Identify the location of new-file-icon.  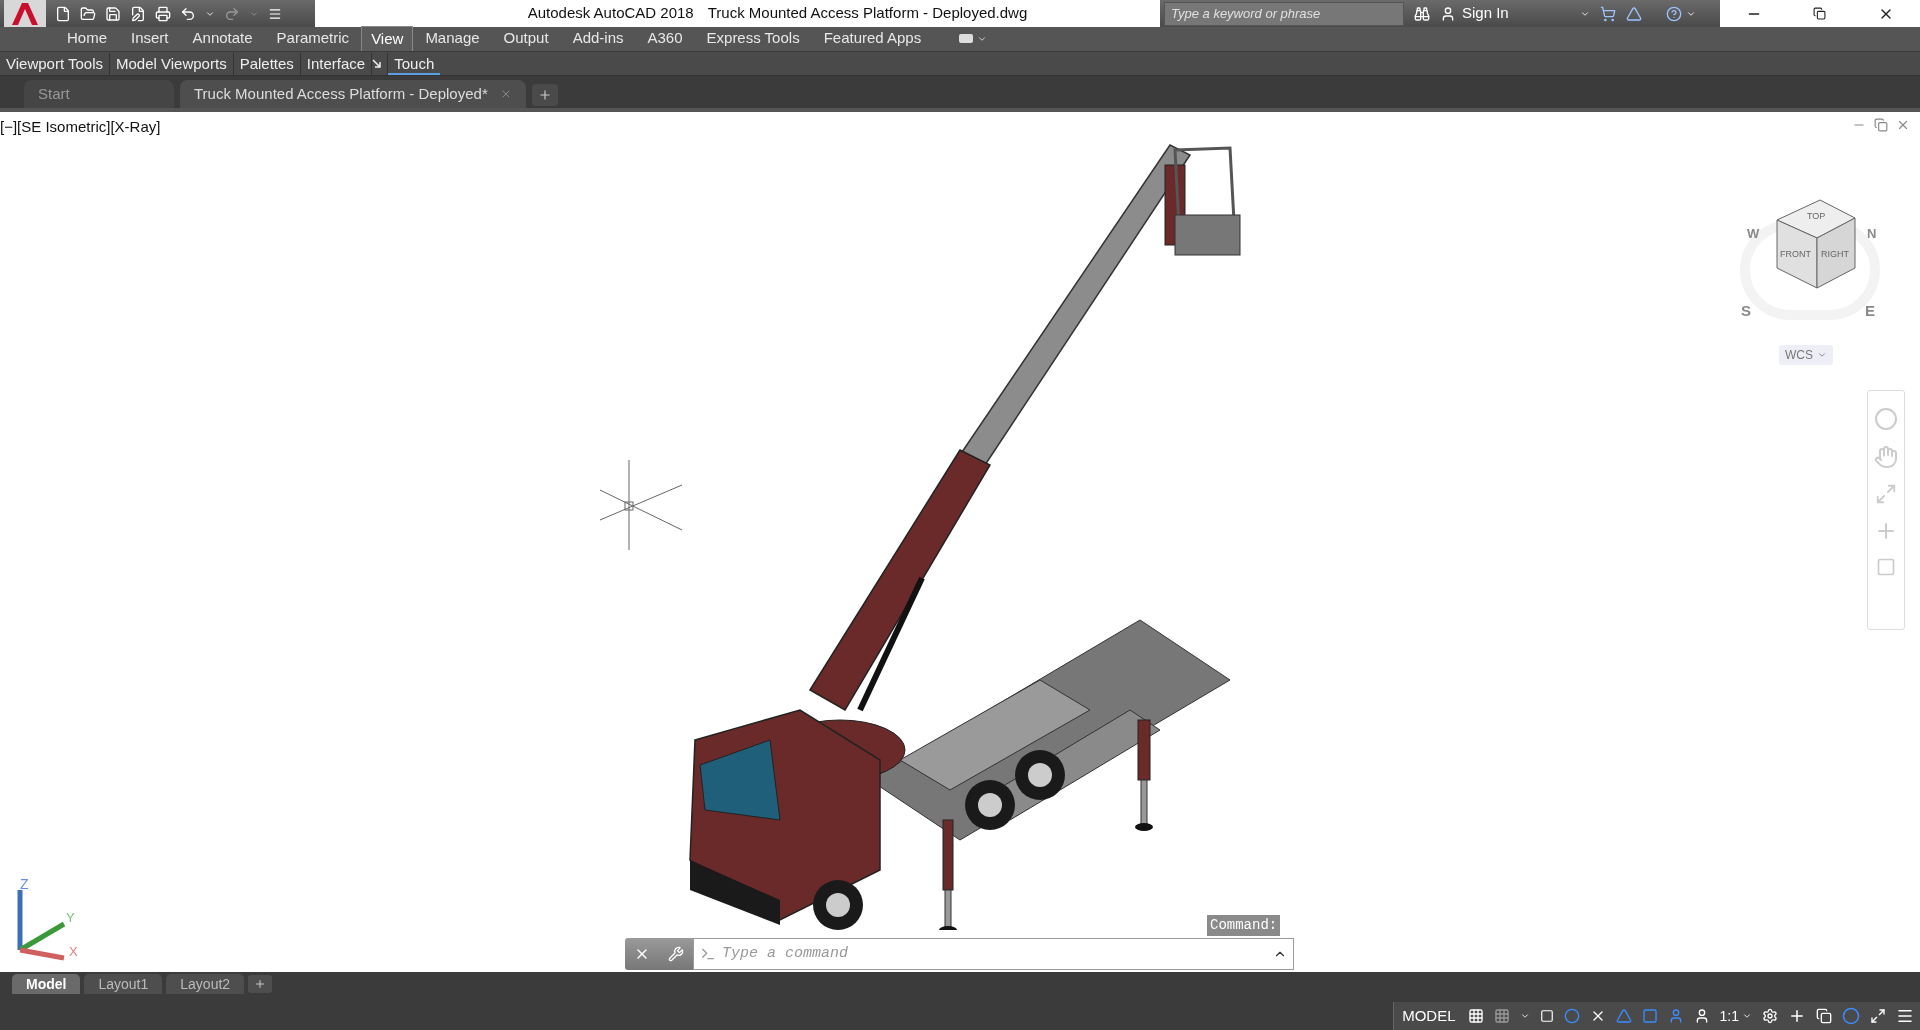
(63, 13).